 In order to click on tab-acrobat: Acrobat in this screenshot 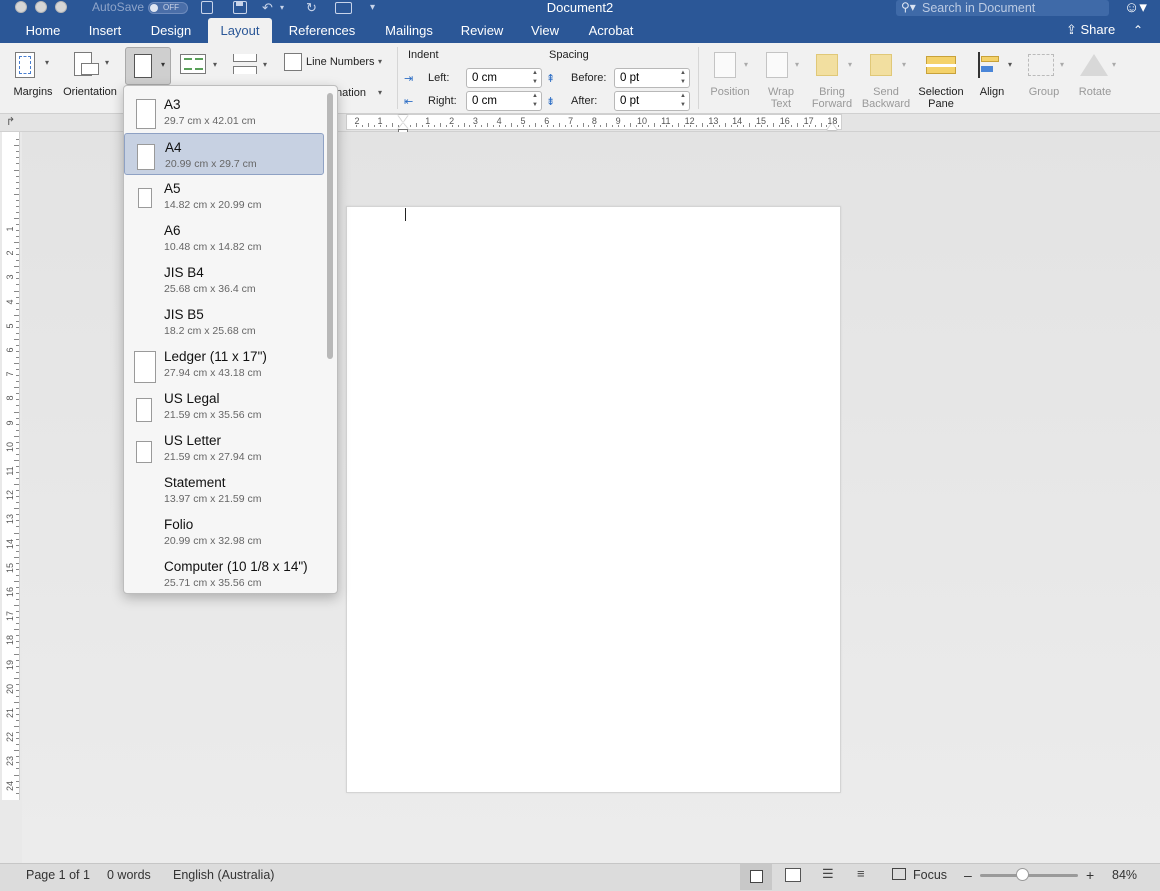, I will do `click(611, 30)`.